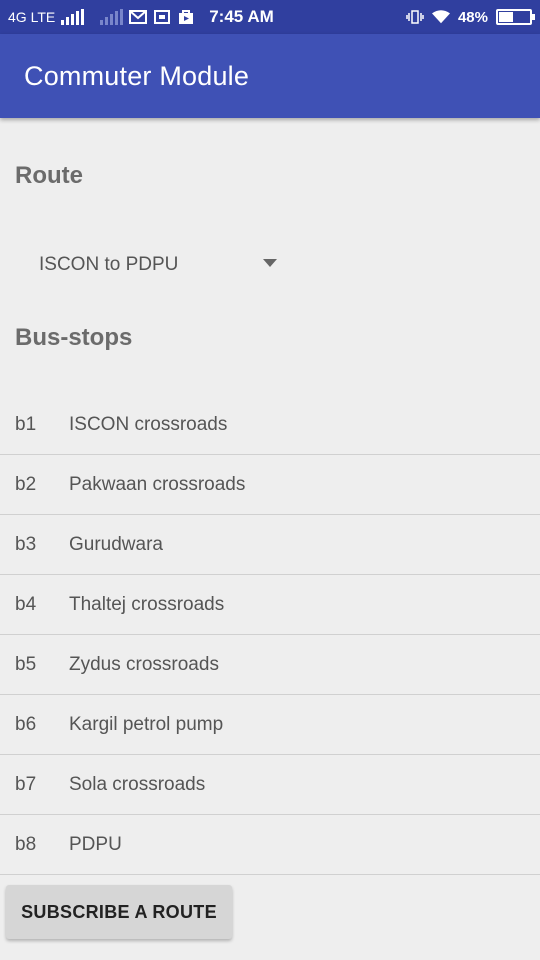  I want to click on bus-stop-code: b1, so click(26, 424).